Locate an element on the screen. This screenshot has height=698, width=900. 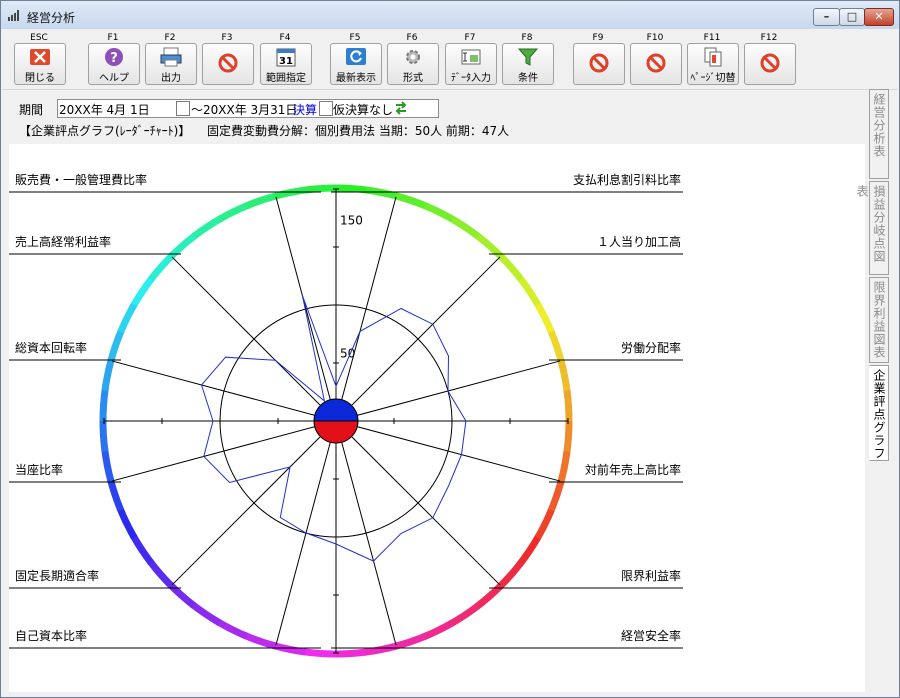
category-label: 総資本回転率 is located at coordinates (51, 347).